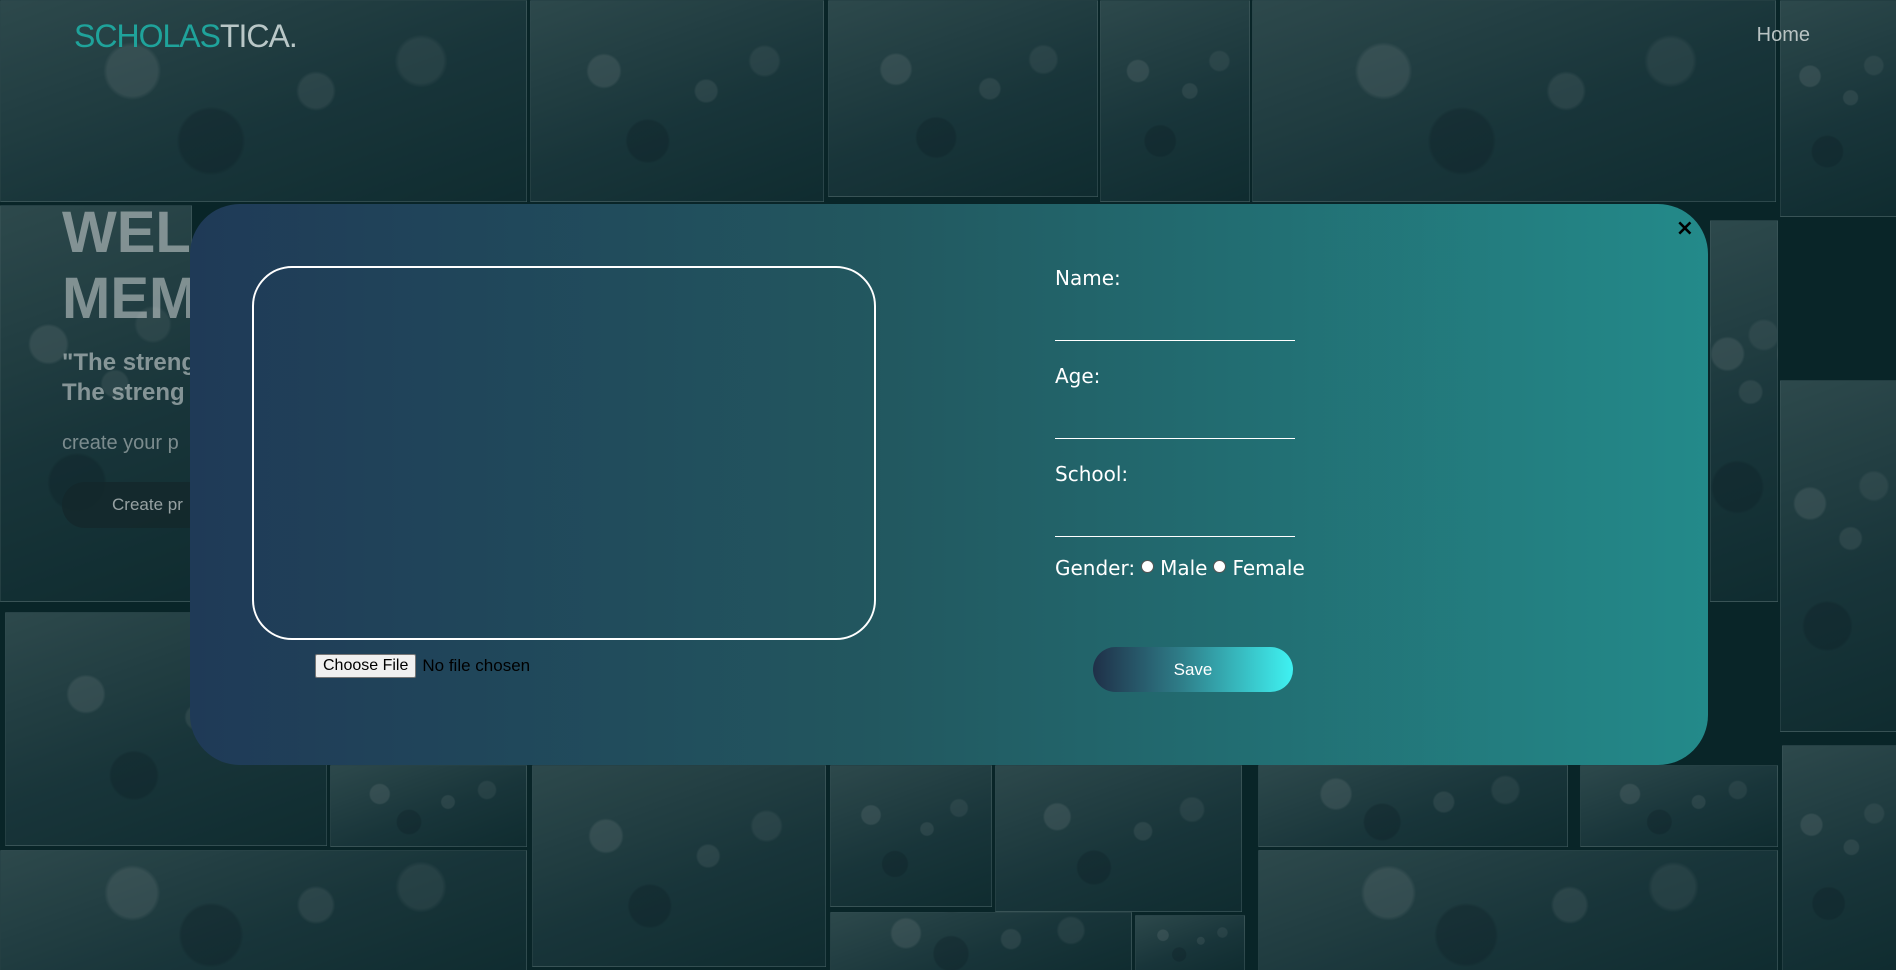  I want to click on nav-home-link: Home, so click(1783, 35).